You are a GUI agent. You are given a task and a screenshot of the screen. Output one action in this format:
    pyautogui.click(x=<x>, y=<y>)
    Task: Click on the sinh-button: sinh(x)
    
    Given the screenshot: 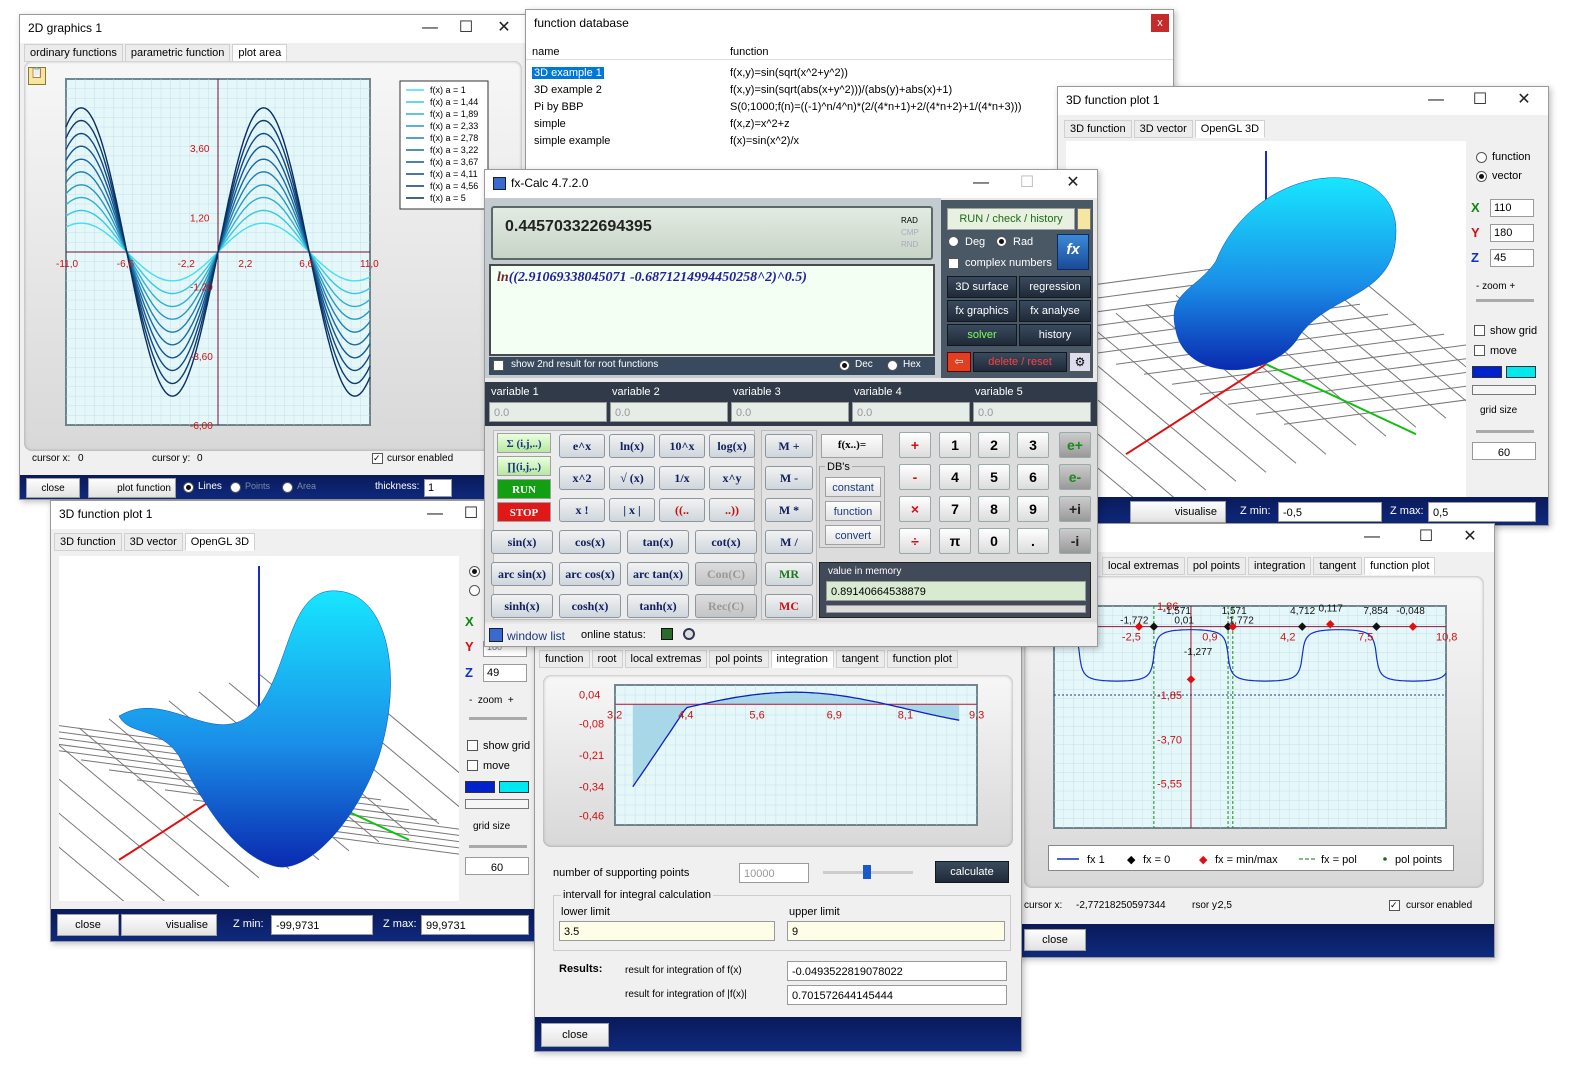 What is the action you would take?
    pyautogui.click(x=522, y=606)
    